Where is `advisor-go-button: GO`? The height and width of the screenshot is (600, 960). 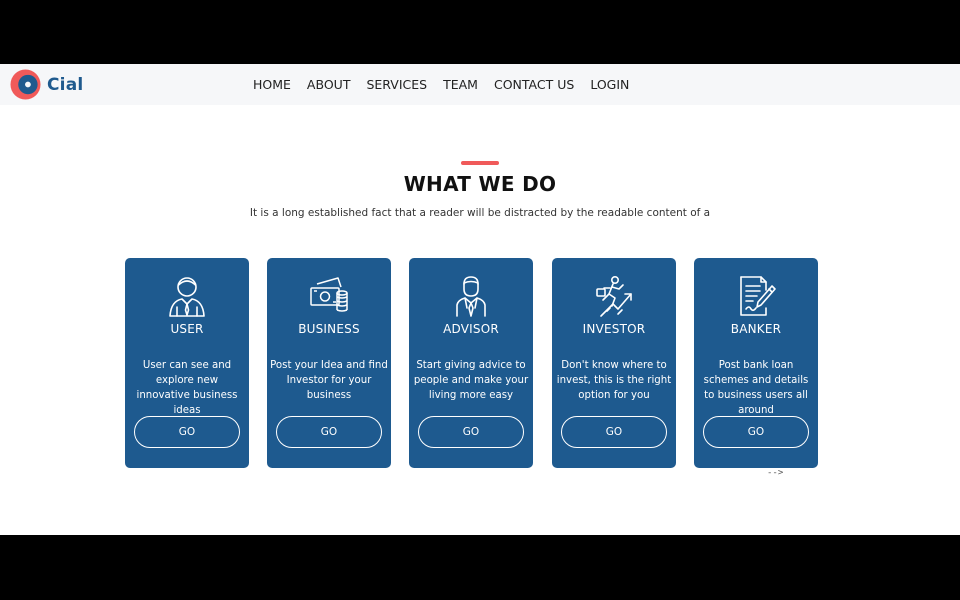 advisor-go-button: GO is located at coordinates (471, 432).